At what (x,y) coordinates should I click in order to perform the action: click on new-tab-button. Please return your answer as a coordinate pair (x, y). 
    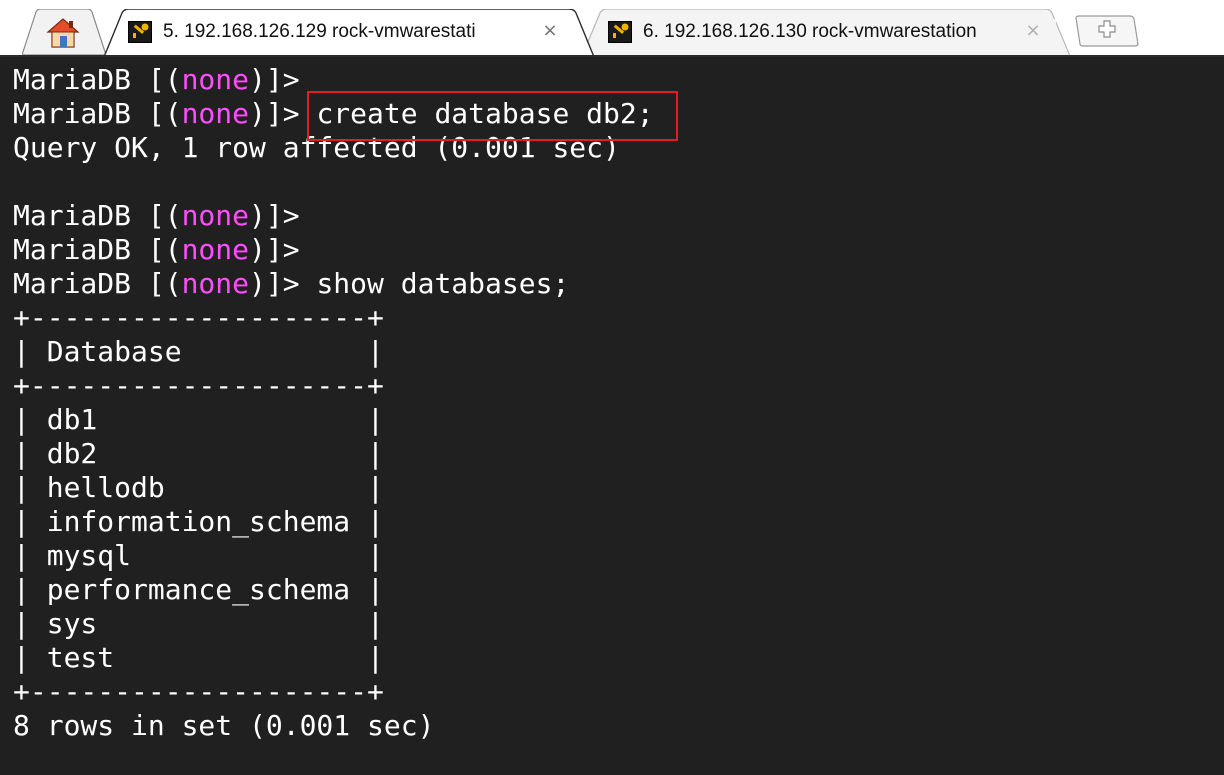
    Looking at the image, I should click on (1107, 31).